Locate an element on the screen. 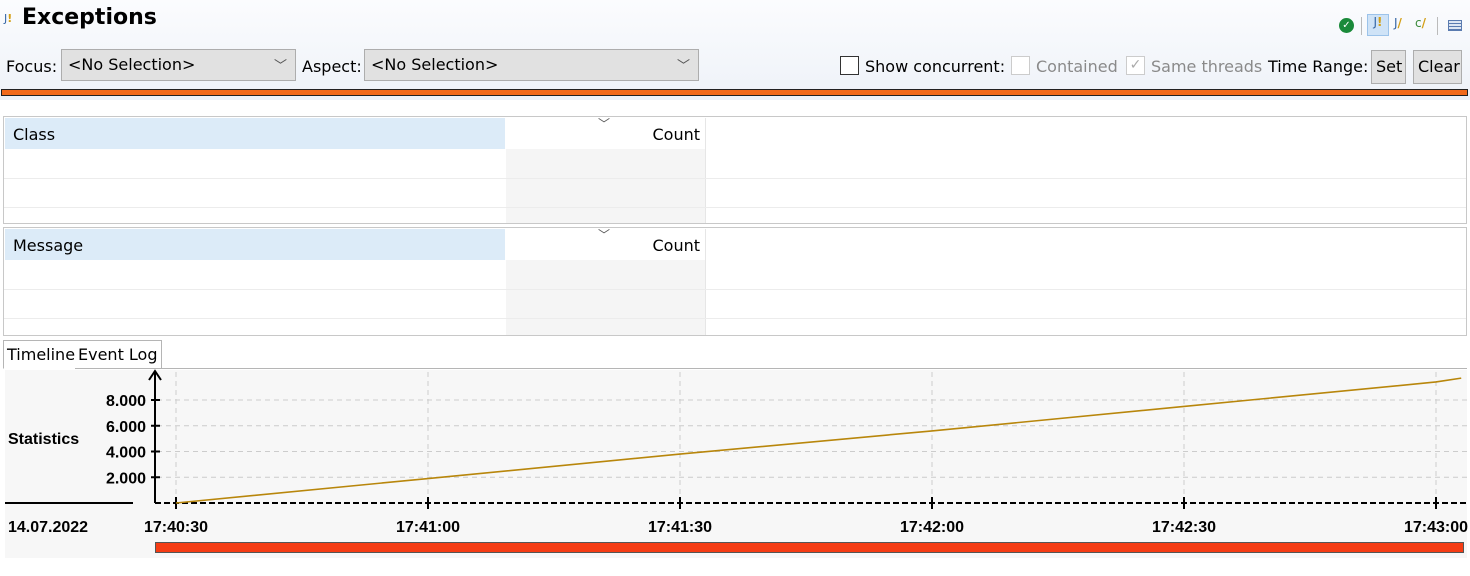  x-tick-label: 17:41:30 is located at coordinates (680, 527).